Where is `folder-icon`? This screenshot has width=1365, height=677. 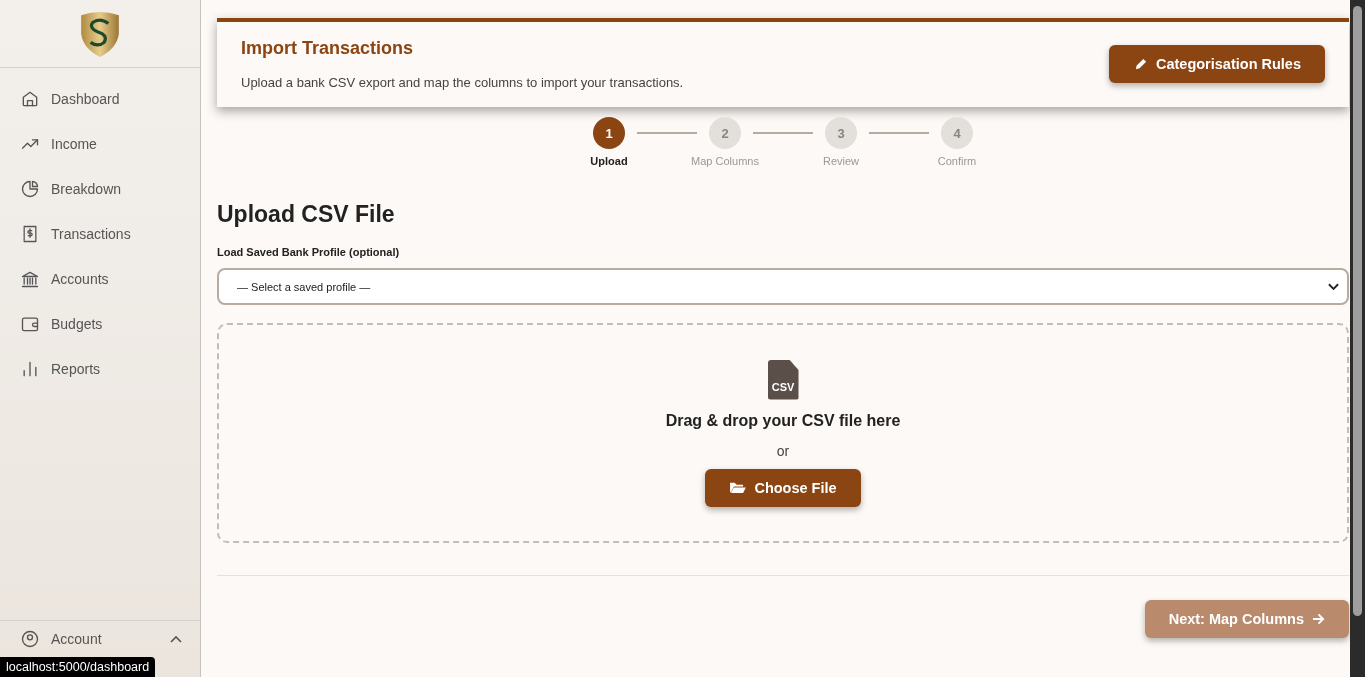 folder-icon is located at coordinates (738, 487).